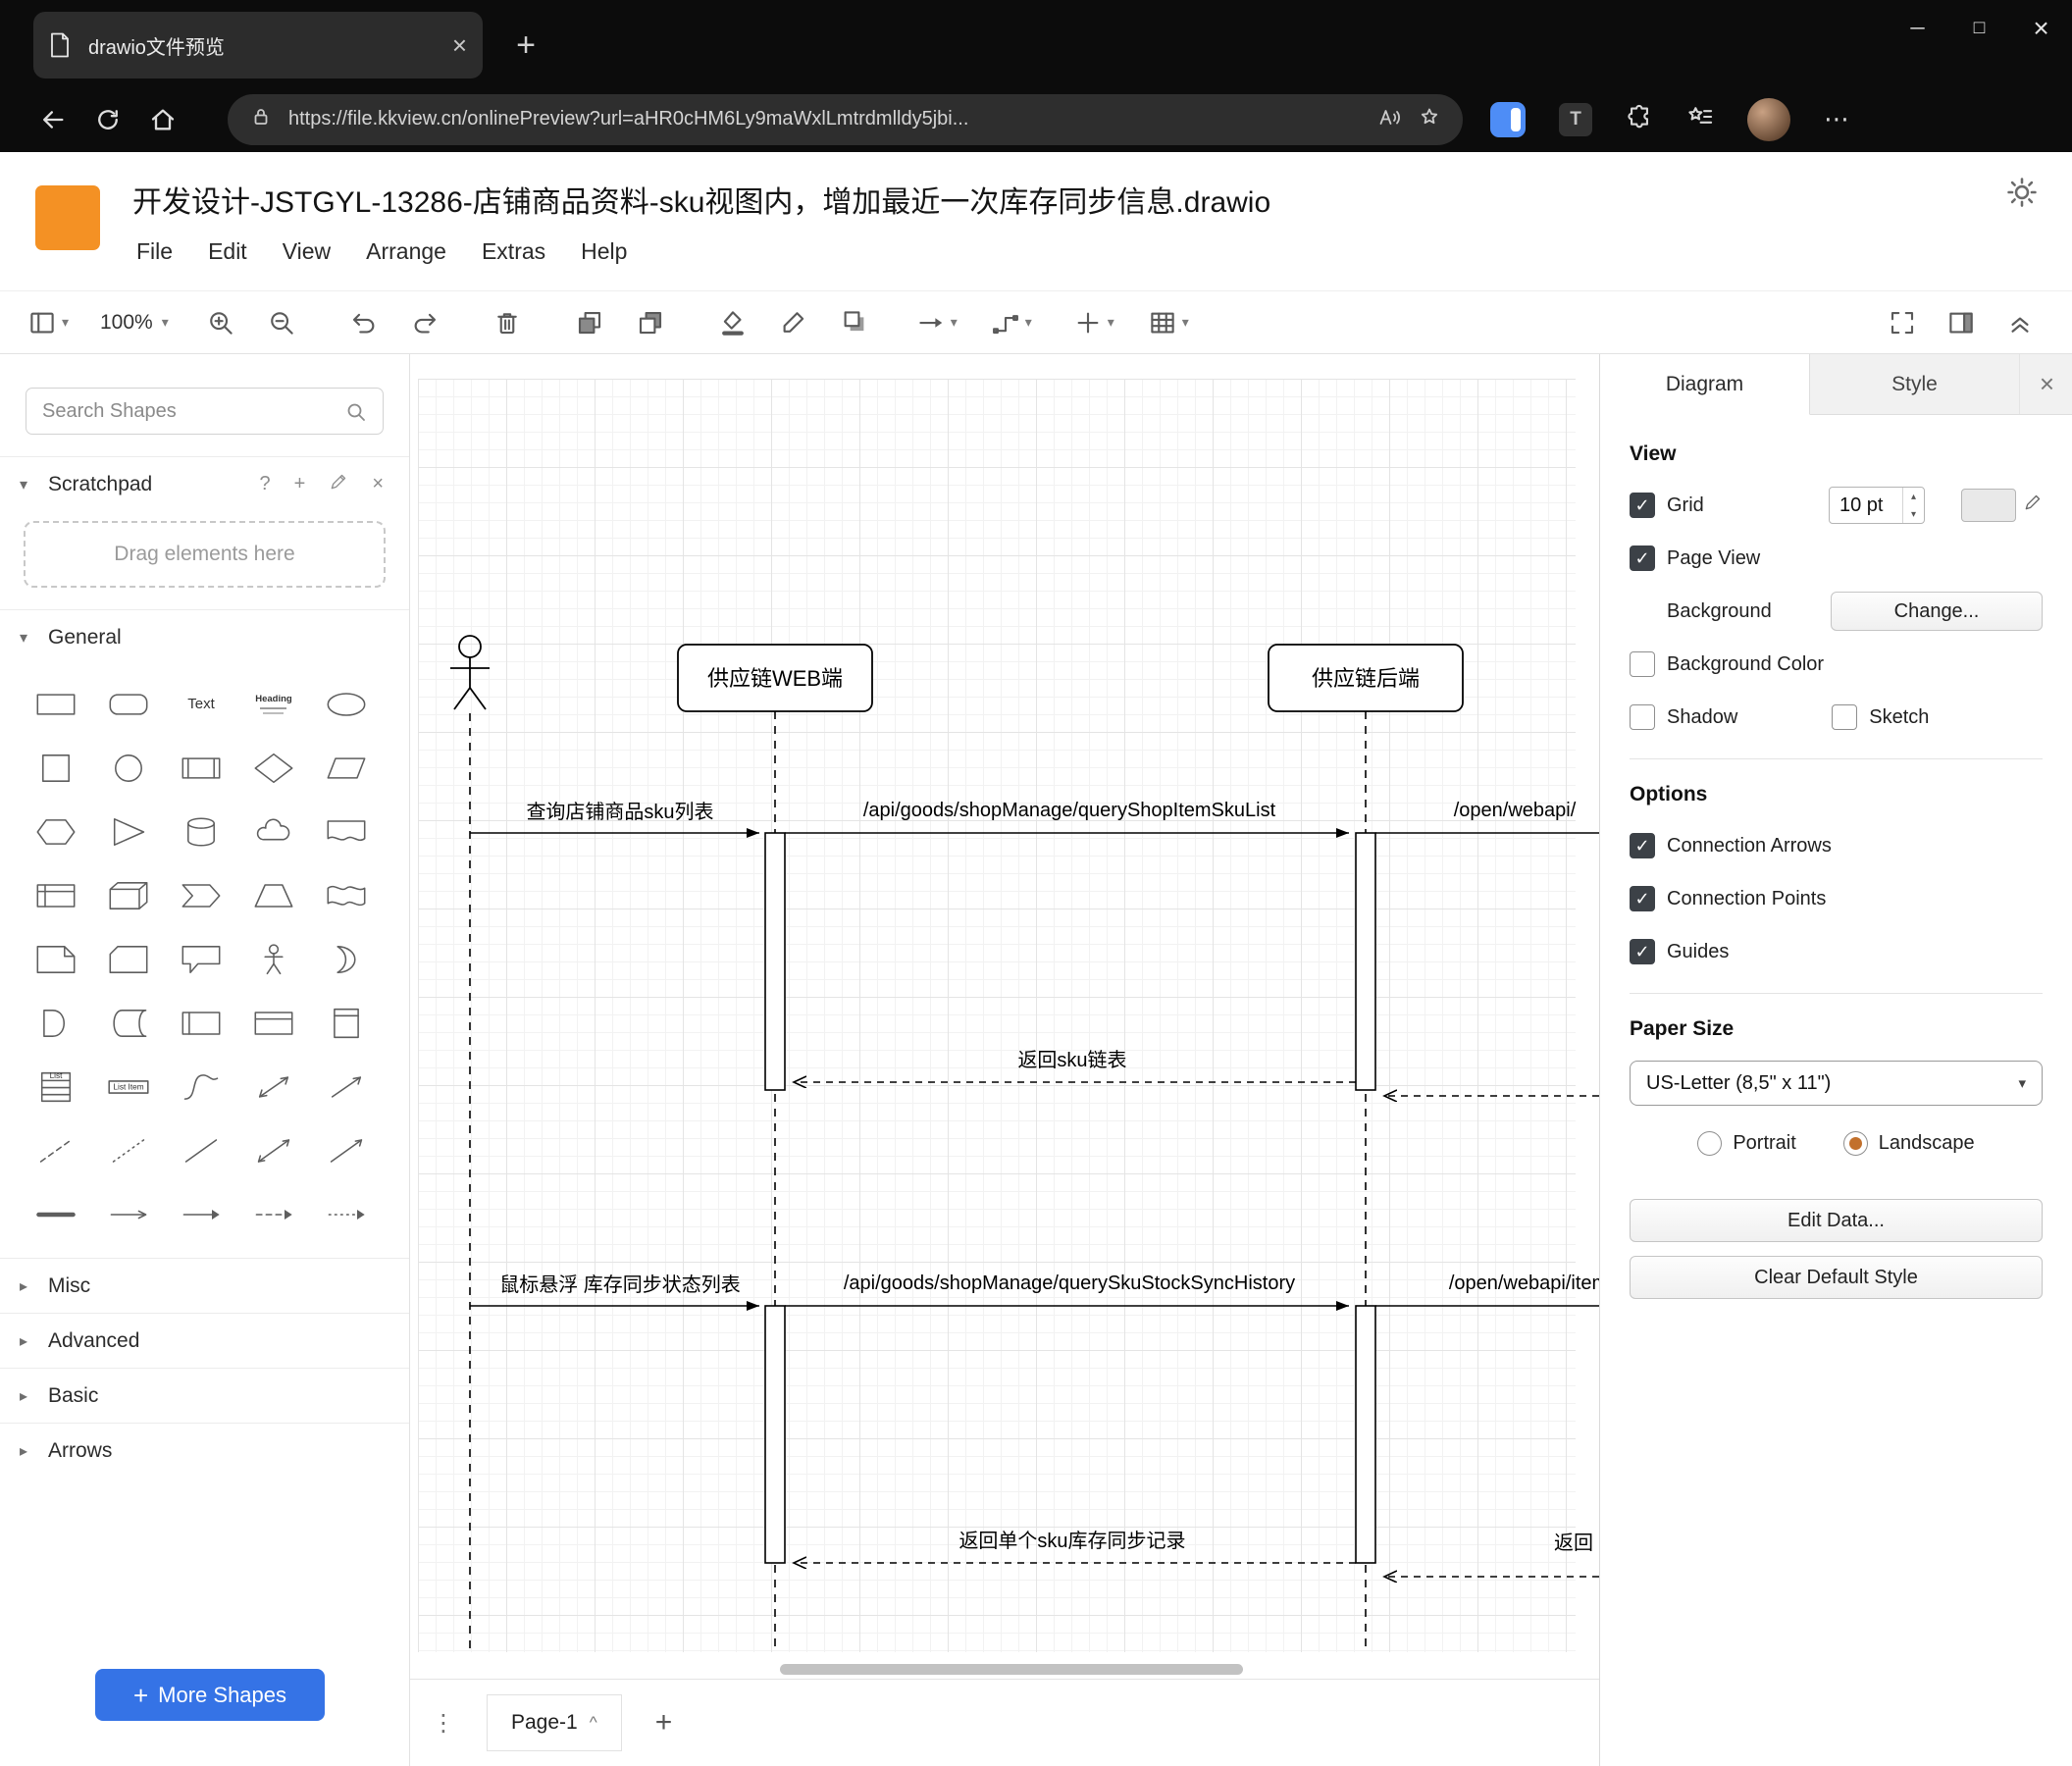  What do you see at coordinates (1012, 1669) in the screenshot?
I see `horizontal-scrollbar` at bounding box center [1012, 1669].